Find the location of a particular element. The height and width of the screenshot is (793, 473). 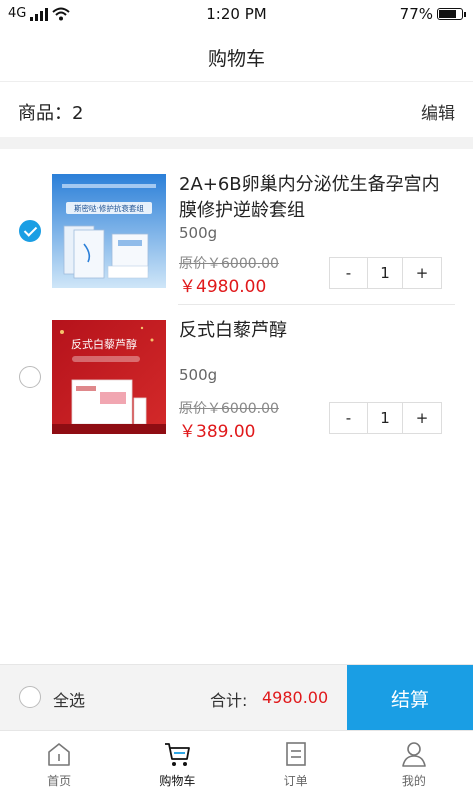

status-bar: 4G 1:20 PM 77% is located at coordinates (236, 15).